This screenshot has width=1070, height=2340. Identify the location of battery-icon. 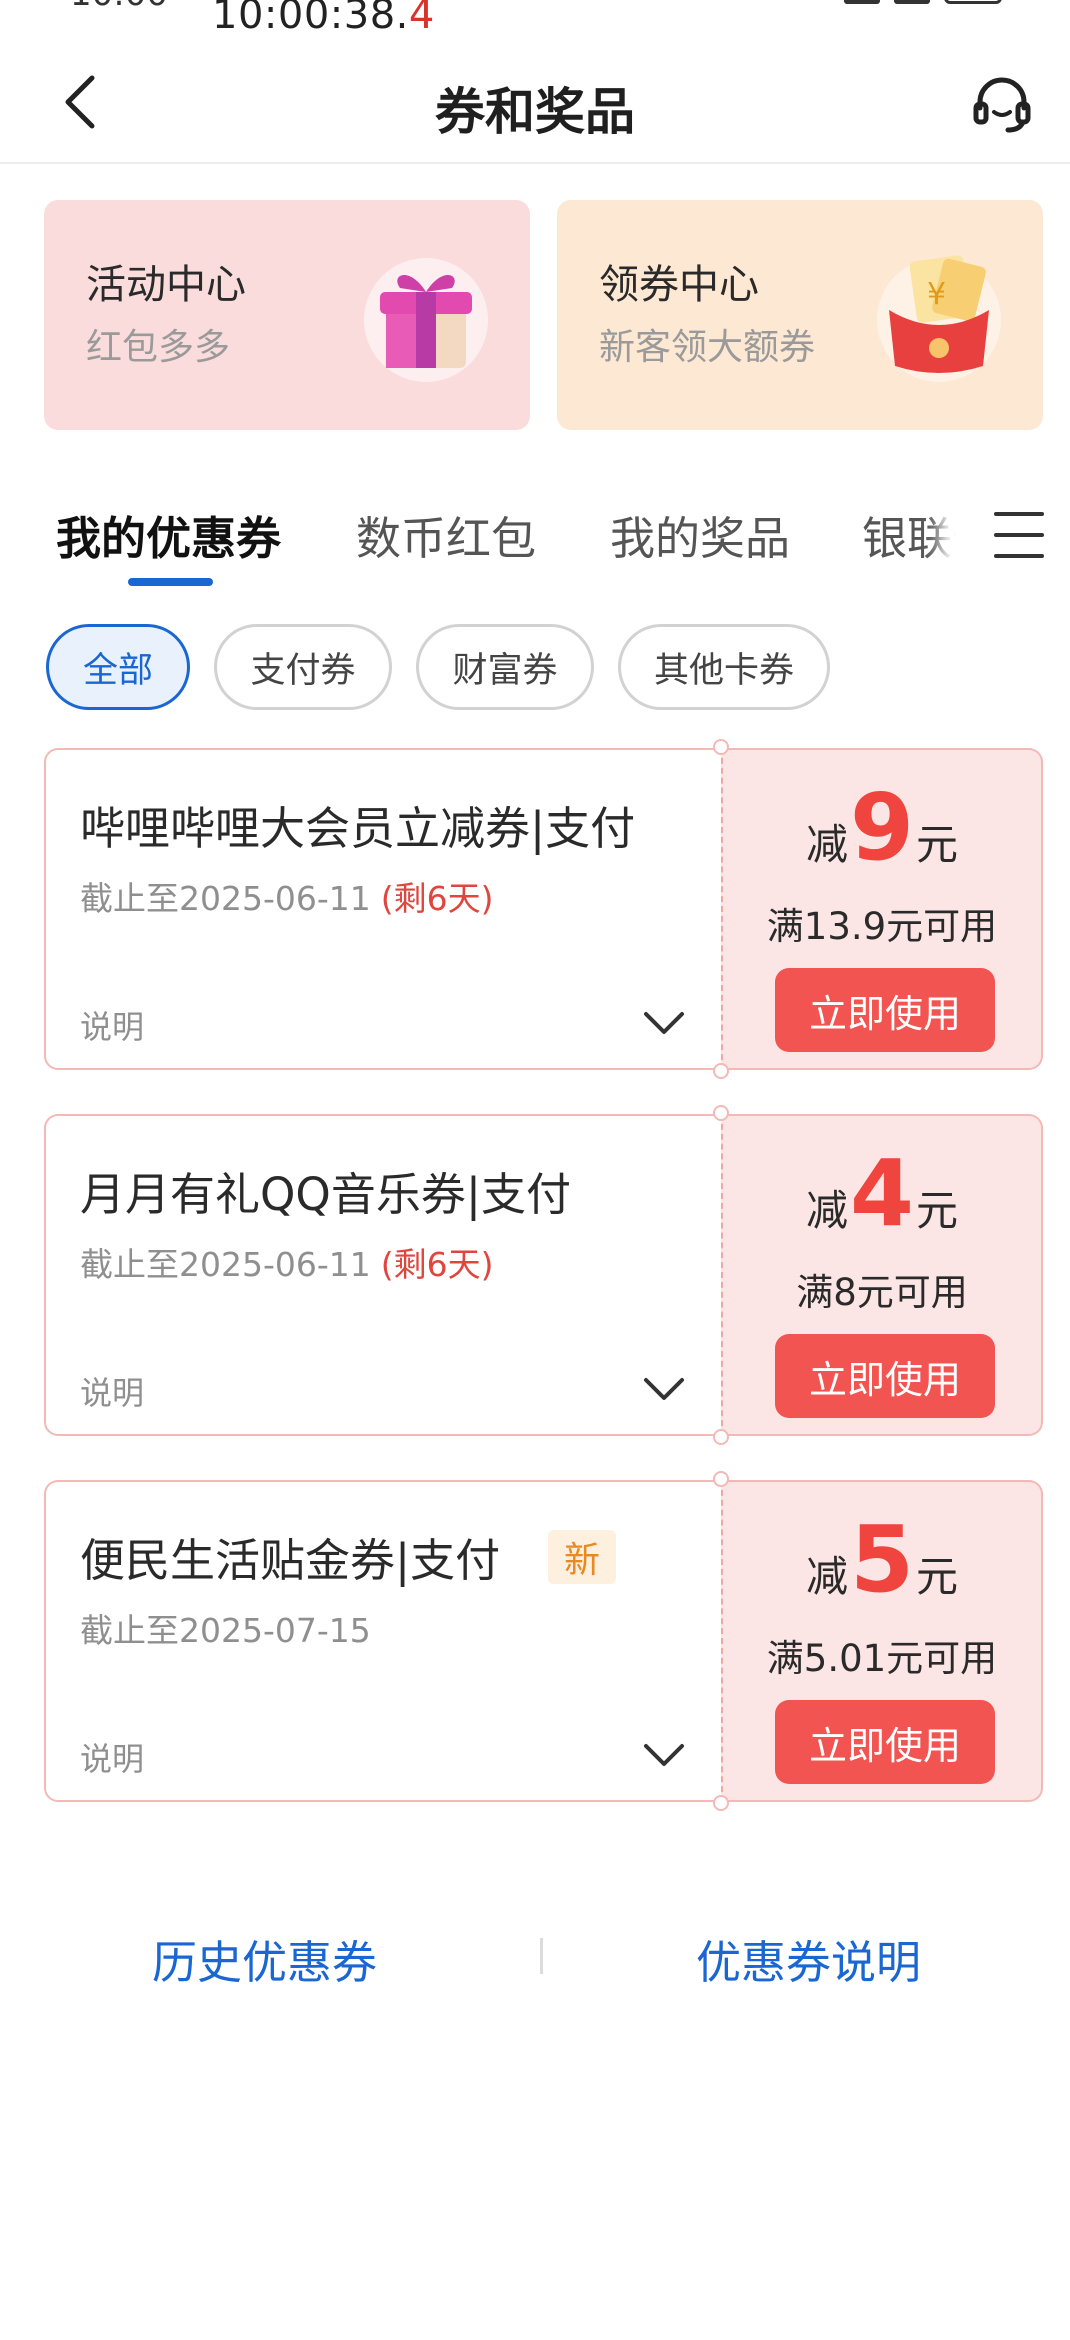
(973, 2).